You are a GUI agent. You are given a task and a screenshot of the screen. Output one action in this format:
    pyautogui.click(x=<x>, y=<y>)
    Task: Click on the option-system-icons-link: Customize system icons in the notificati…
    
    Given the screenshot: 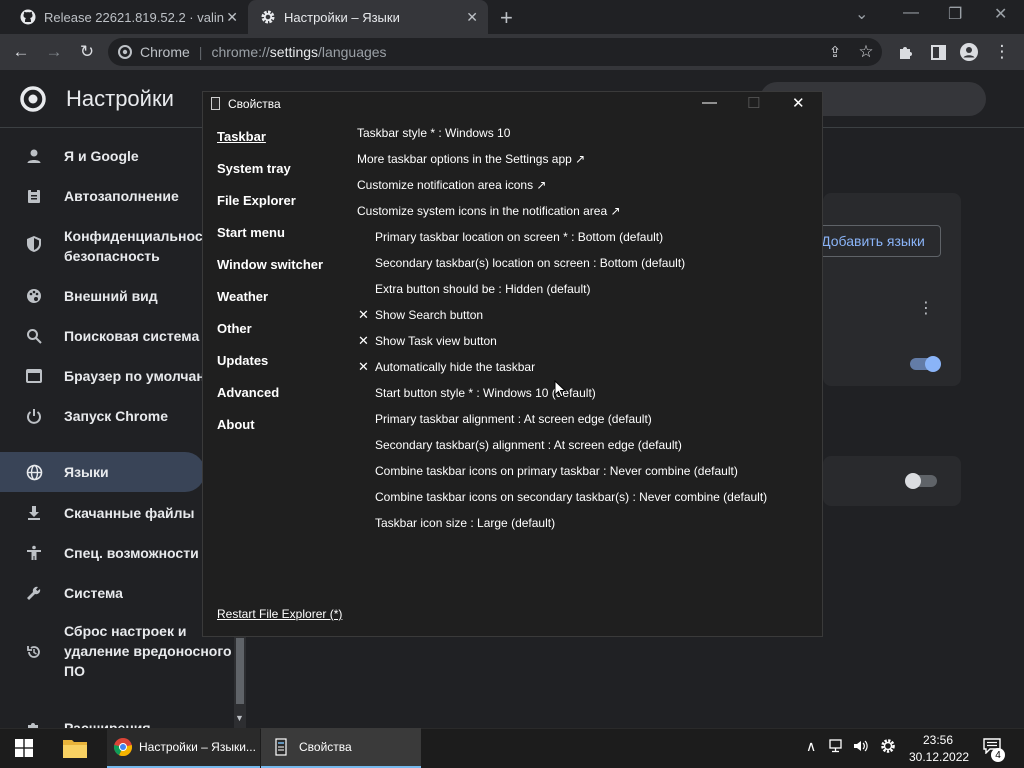 What is the action you would take?
    pyautogui.click(x=489, y=211)
    